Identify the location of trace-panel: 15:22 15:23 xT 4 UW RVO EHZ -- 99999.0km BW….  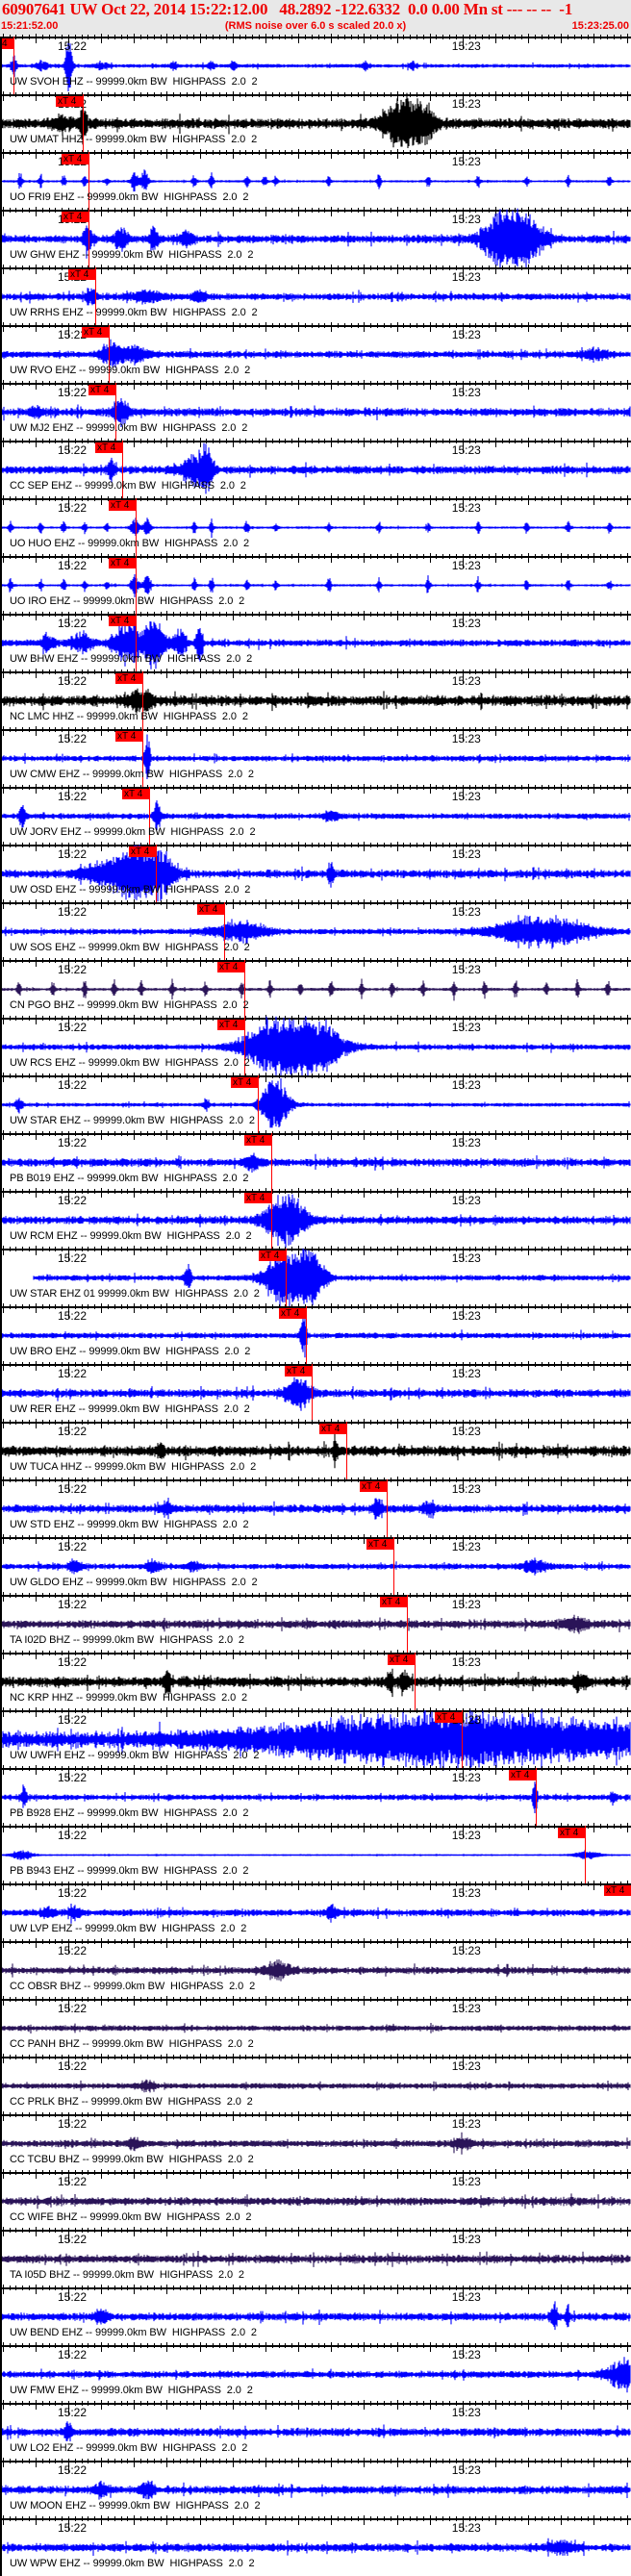
(315, 353).